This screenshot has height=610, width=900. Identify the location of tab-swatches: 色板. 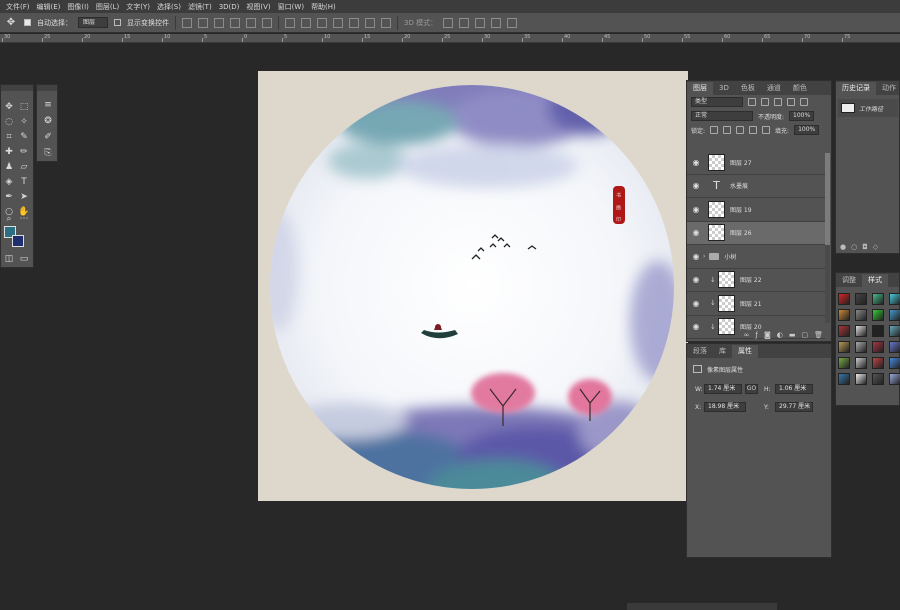
(748, 88).